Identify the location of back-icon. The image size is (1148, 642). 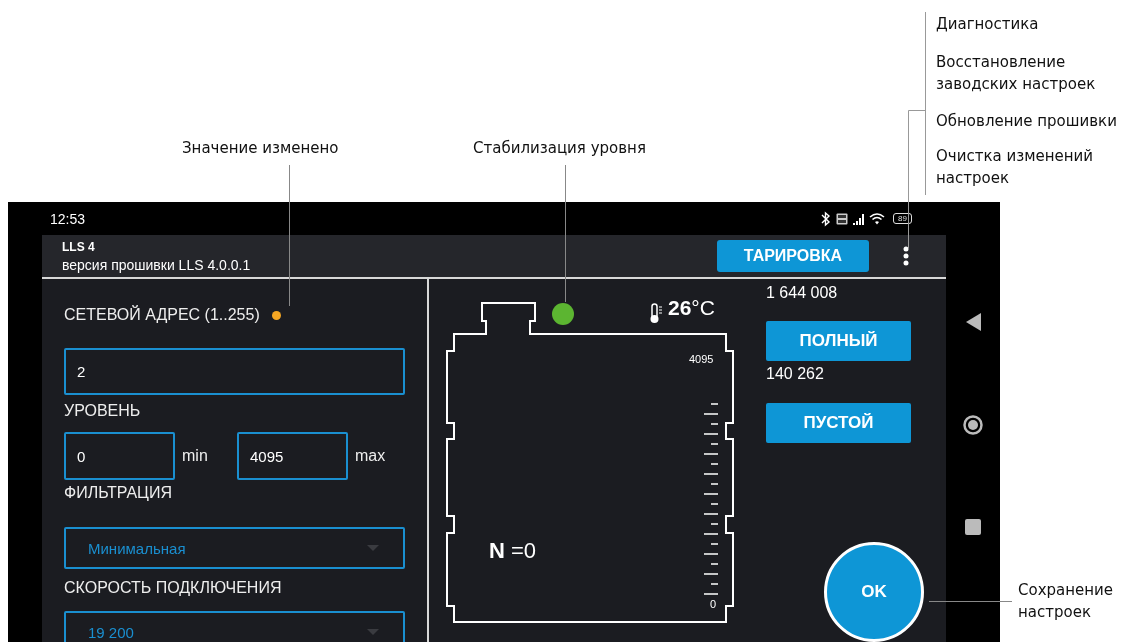
(973, 322).